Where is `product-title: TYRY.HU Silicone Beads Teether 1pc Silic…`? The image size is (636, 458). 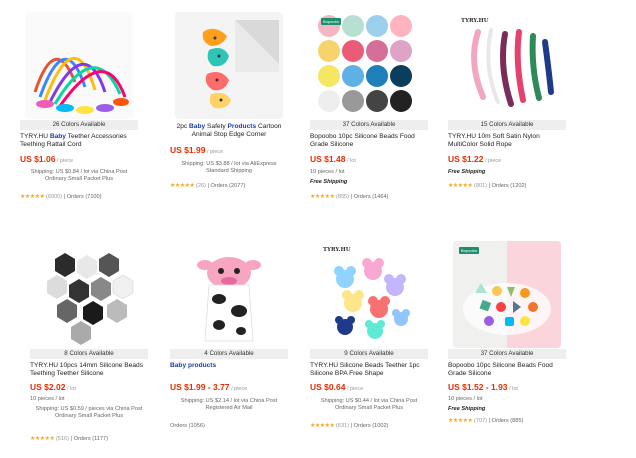
product-title: TYRY.HU Silicone Beads Teether 1pc Silic… is located at coordinates (369, 370).